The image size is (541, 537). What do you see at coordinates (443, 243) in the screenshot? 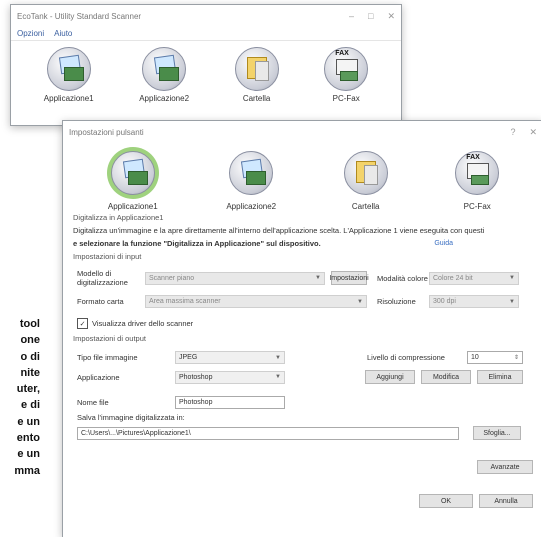
I see `guide-link: Guida` at bounding box center [443, 243].